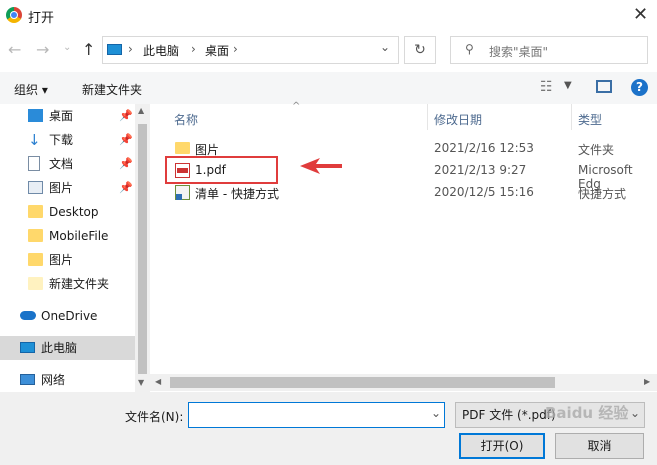 This screenshot has width=657, height=465. Describe the element at coordinates (546, 87) in the screenshot. I see `view-options-icon: ☷` at that location.